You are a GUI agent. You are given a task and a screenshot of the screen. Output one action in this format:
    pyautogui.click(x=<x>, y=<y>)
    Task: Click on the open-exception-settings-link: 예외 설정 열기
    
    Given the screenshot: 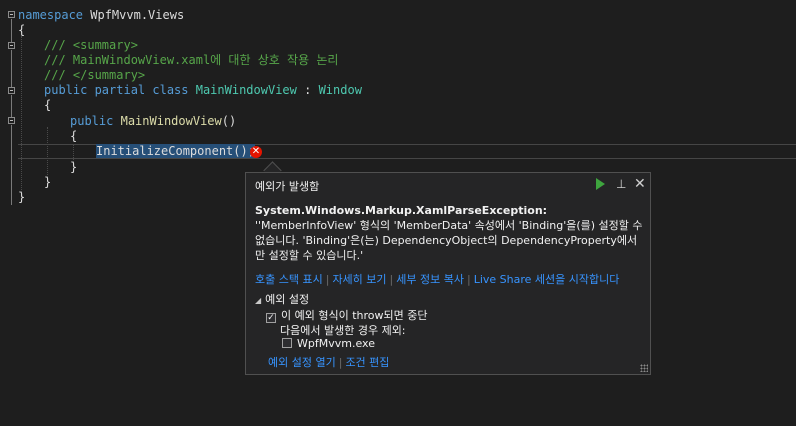 What is the action you would take?
    pyautogui.click(x=302, y=362)
    